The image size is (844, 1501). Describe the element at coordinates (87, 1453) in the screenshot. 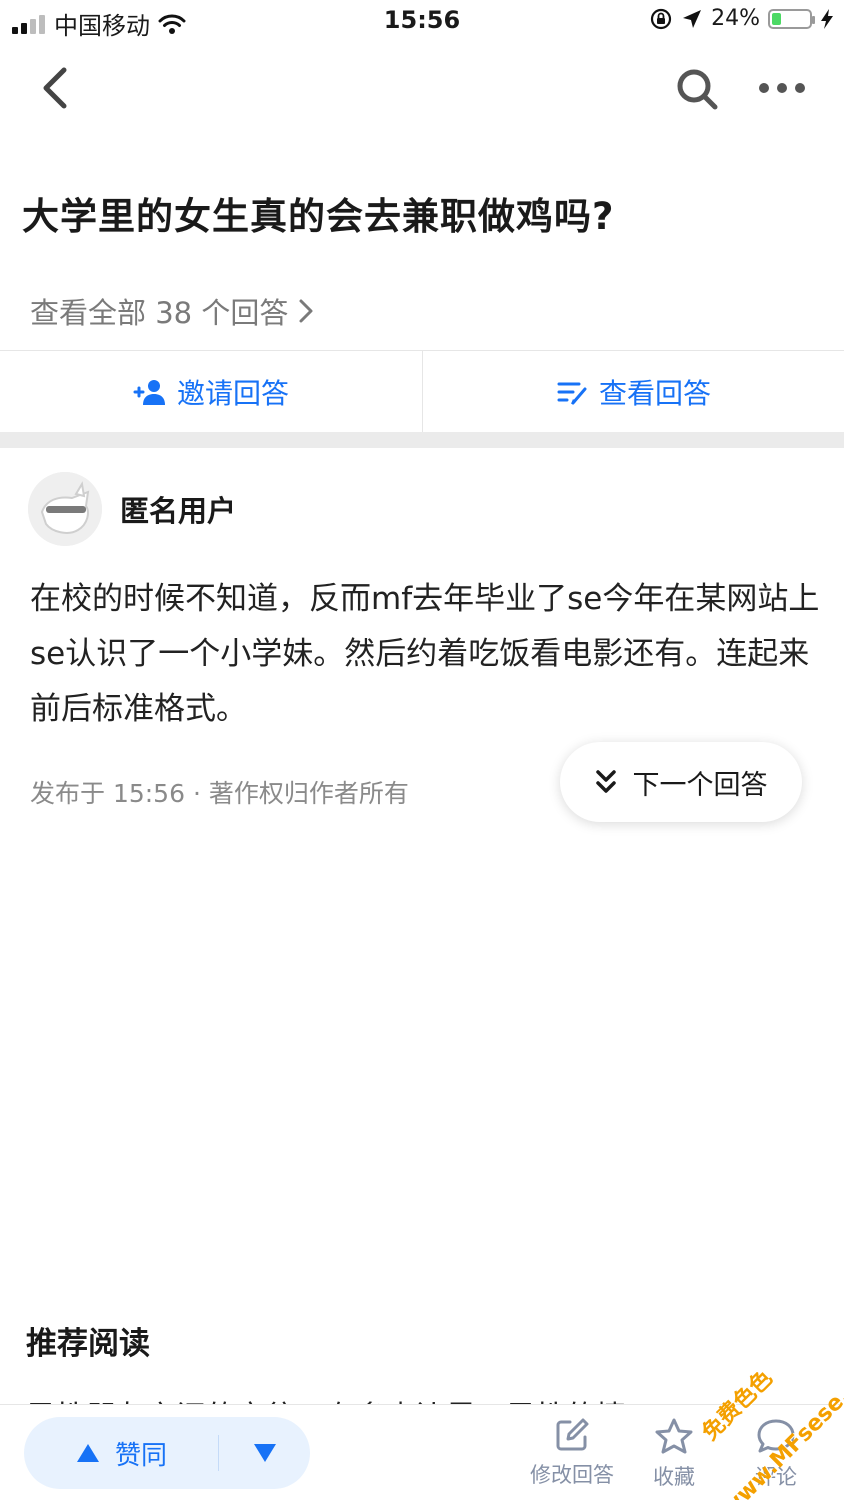

I see `triangle-up-icon` at that location.